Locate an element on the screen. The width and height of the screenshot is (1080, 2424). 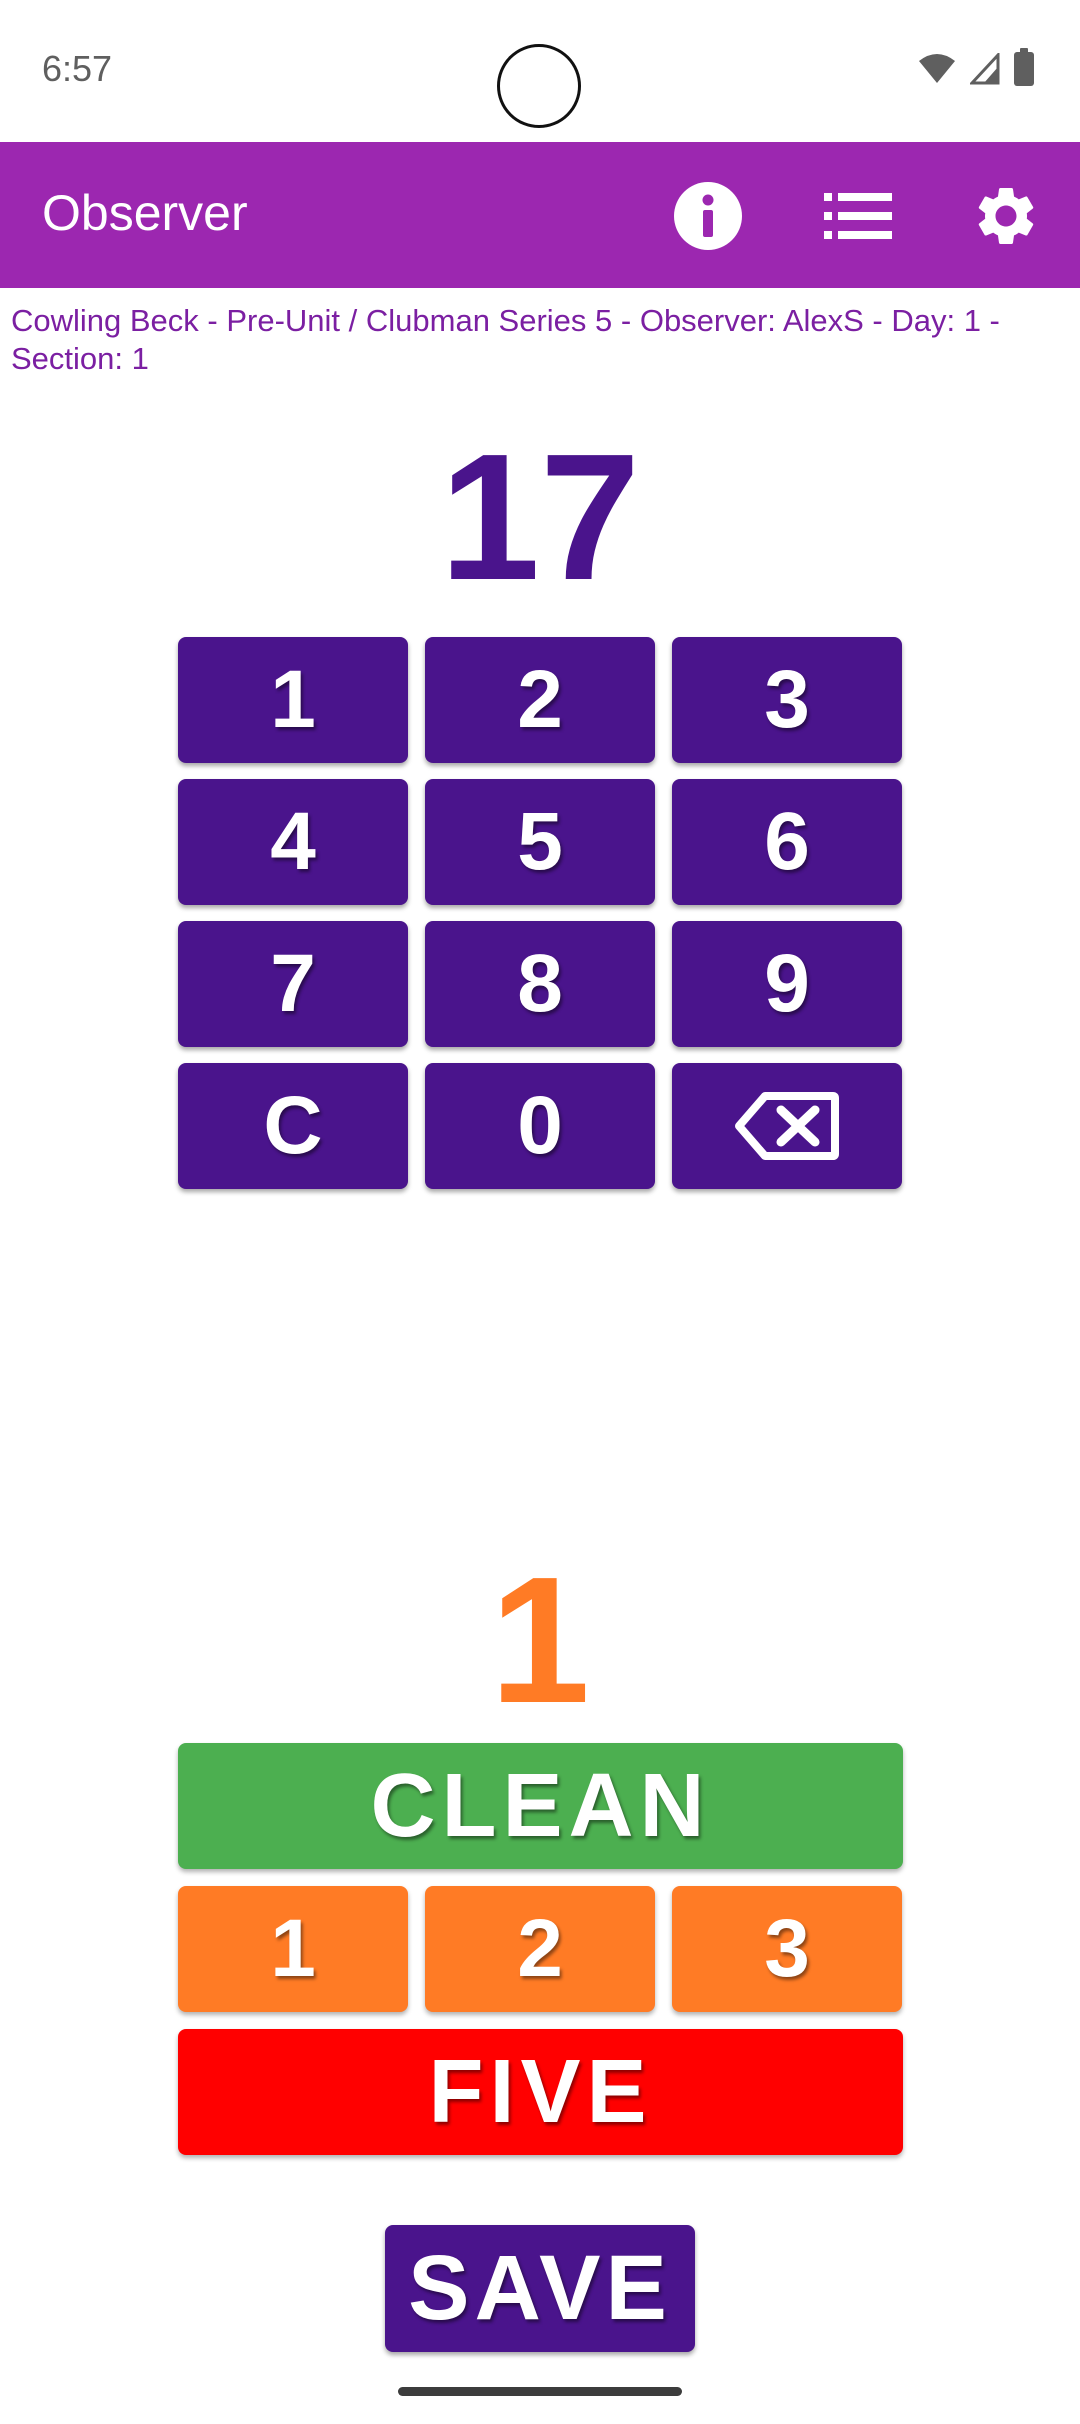
status-icons is located at coordinates (976, 67).